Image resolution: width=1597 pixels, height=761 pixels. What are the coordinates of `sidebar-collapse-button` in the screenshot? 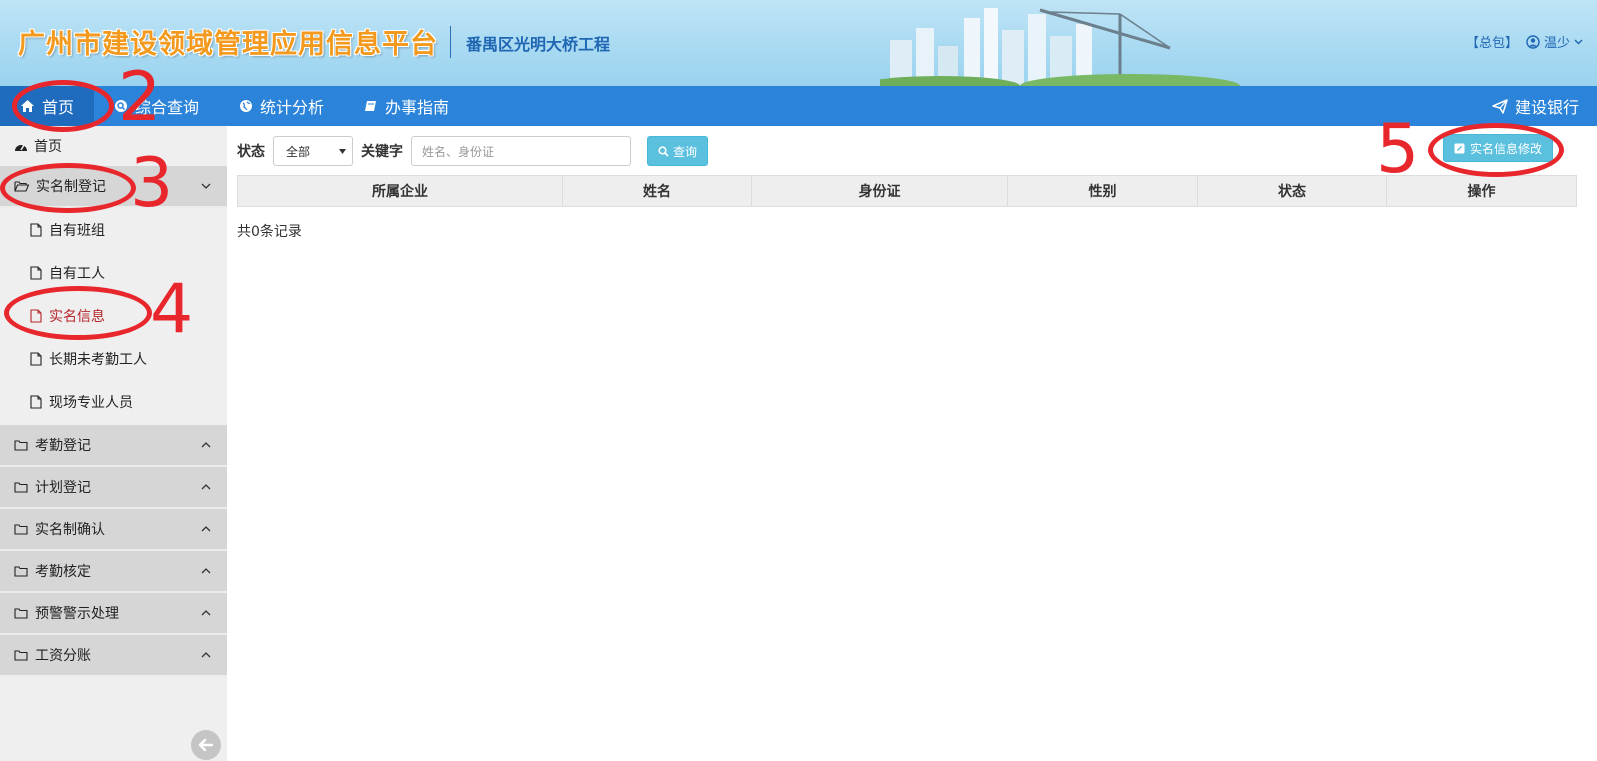 It's located at (206, 745).